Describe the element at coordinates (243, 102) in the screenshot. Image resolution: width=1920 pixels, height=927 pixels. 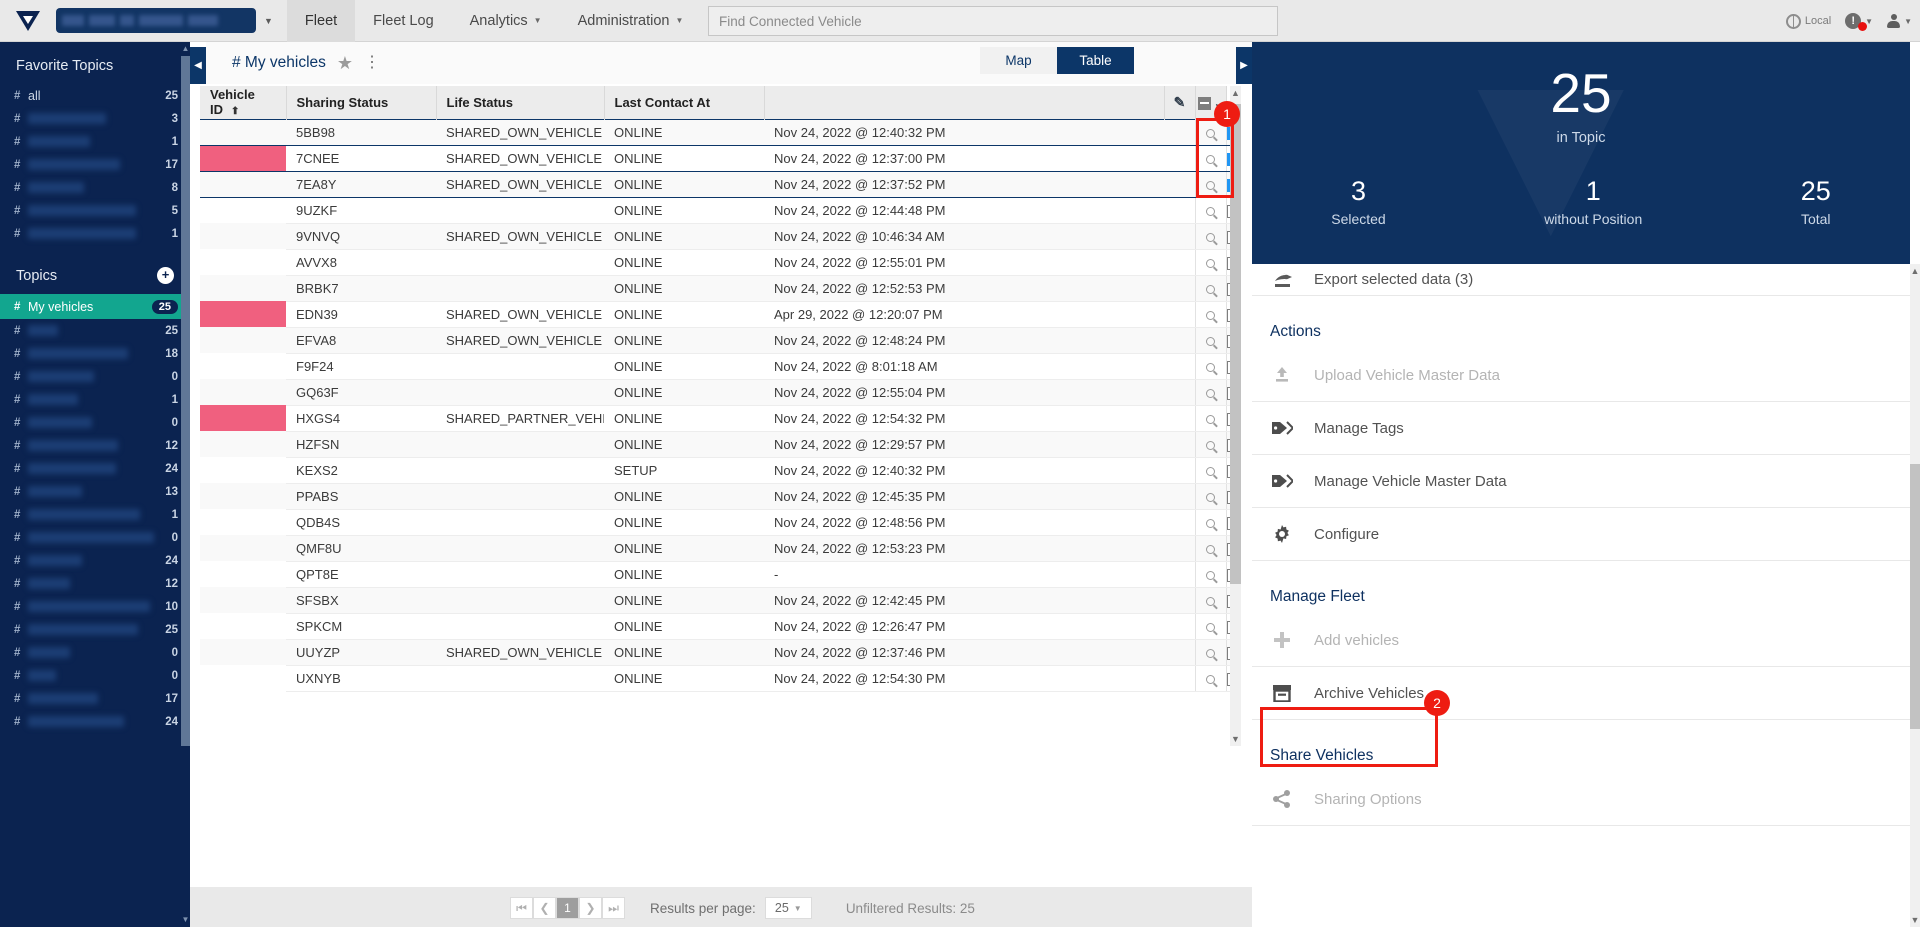
I see `column-header-vehicle-id: Vehicle ID ⬆` at that location.